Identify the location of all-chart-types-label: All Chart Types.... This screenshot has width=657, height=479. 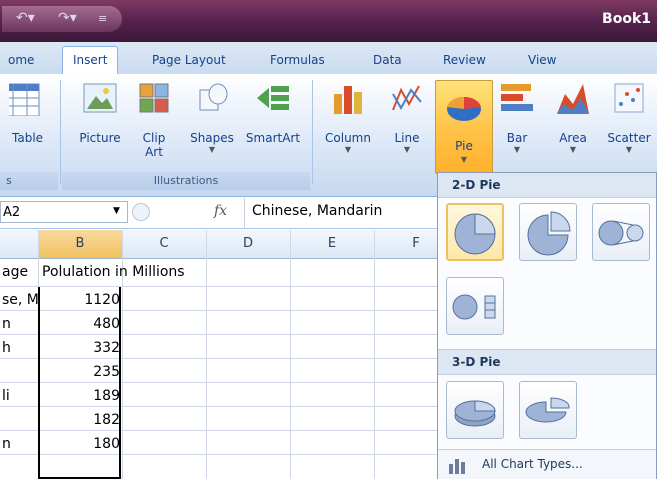
(532, 464).